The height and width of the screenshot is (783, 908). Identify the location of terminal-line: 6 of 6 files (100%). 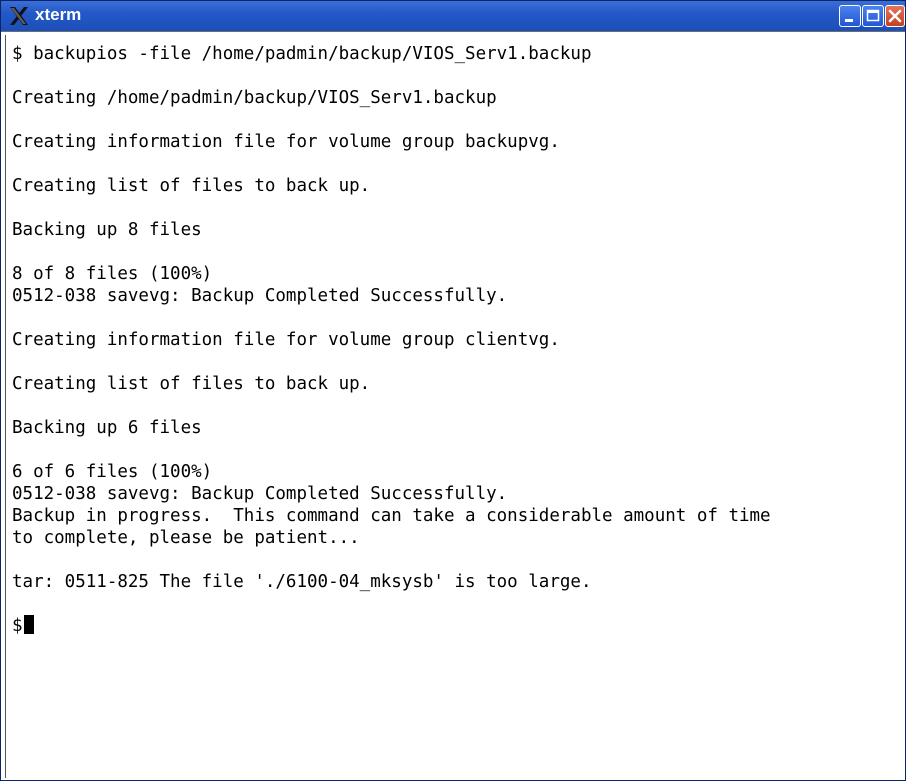
(112, 472).